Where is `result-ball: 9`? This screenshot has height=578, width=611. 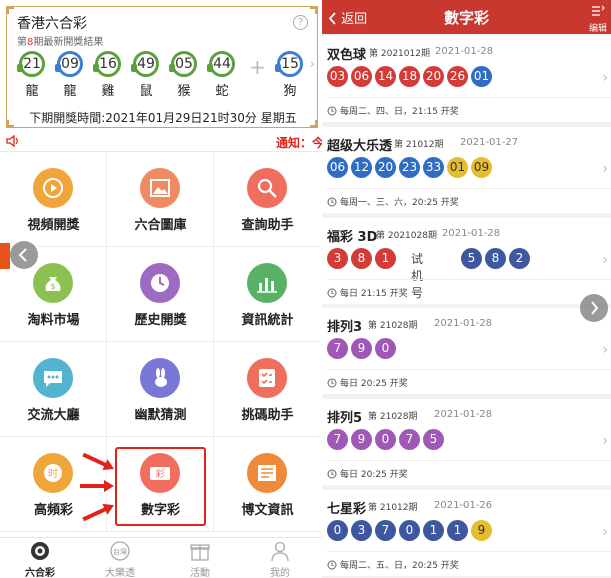
result-ball: 9 is located at coordinates (481, 530).